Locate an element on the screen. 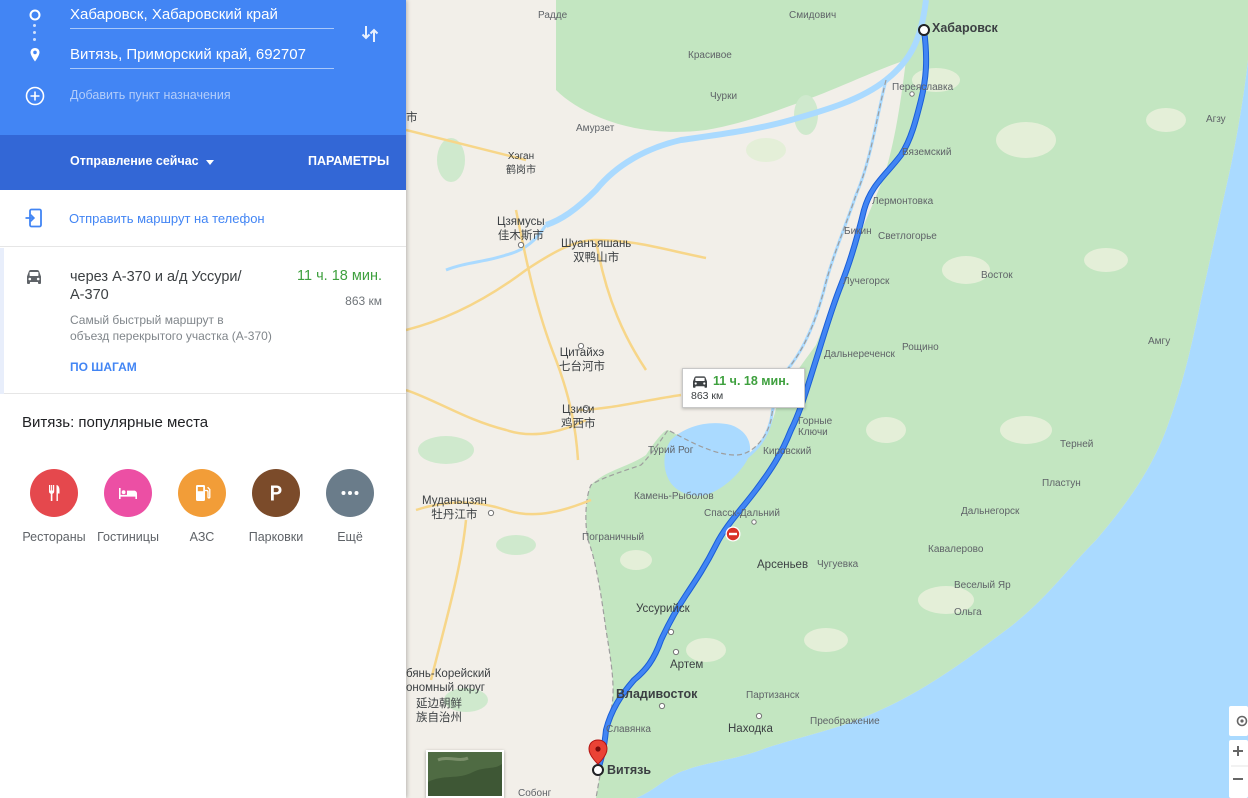 The height and width of the screenshot is (798, 1248). map-label-khabarovsk: Хабаровск is located at coordinates (965, 28).